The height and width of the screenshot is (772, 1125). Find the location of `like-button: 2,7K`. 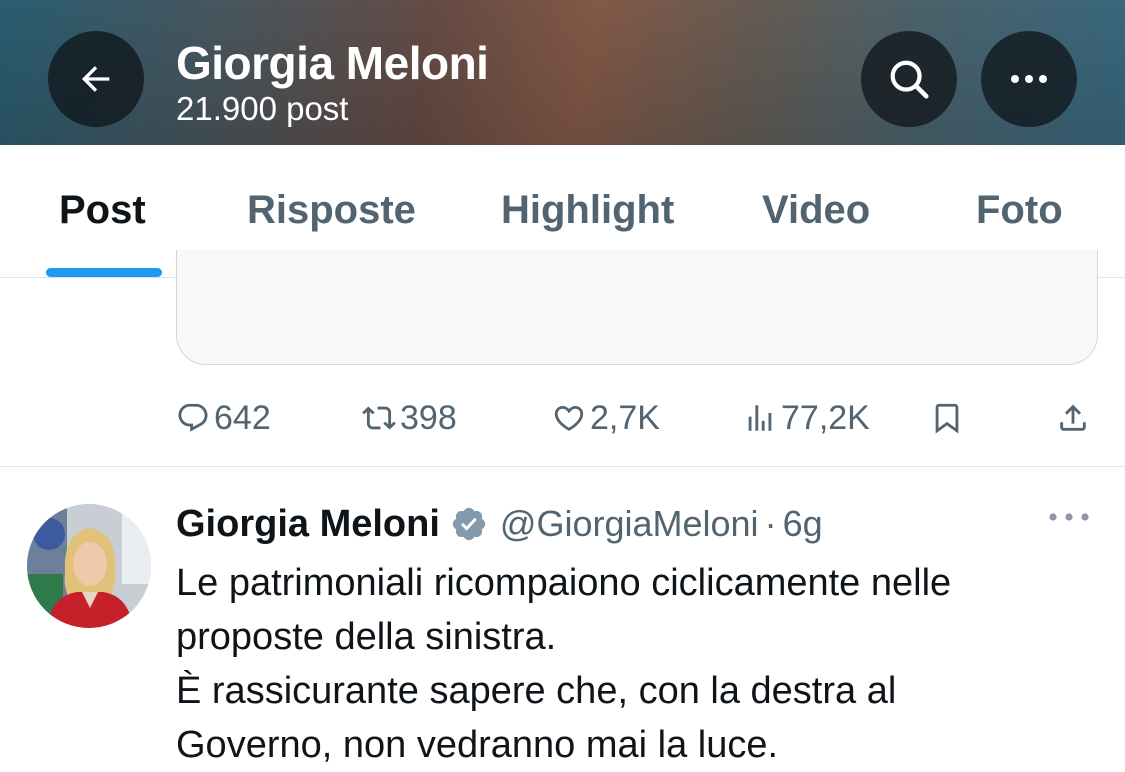

like-button: 2,7K is located at coordinates (606, 418).